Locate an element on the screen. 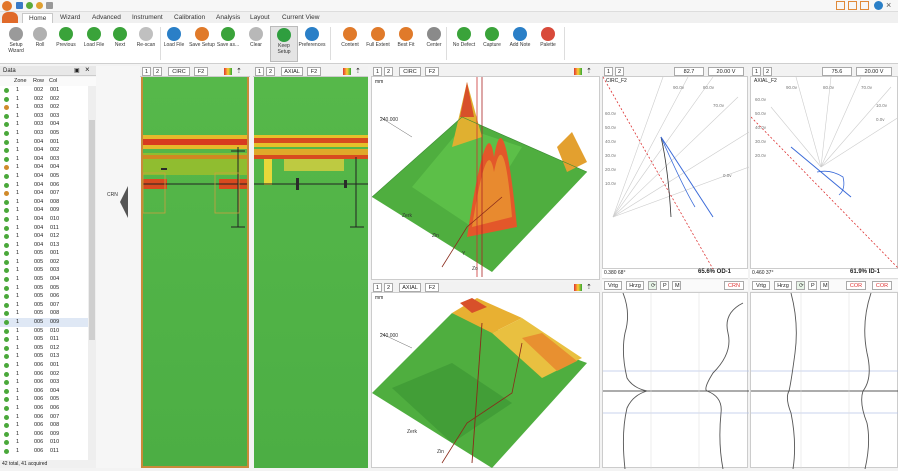  tab-current-view: Current View is located at coordinates (300, 18).